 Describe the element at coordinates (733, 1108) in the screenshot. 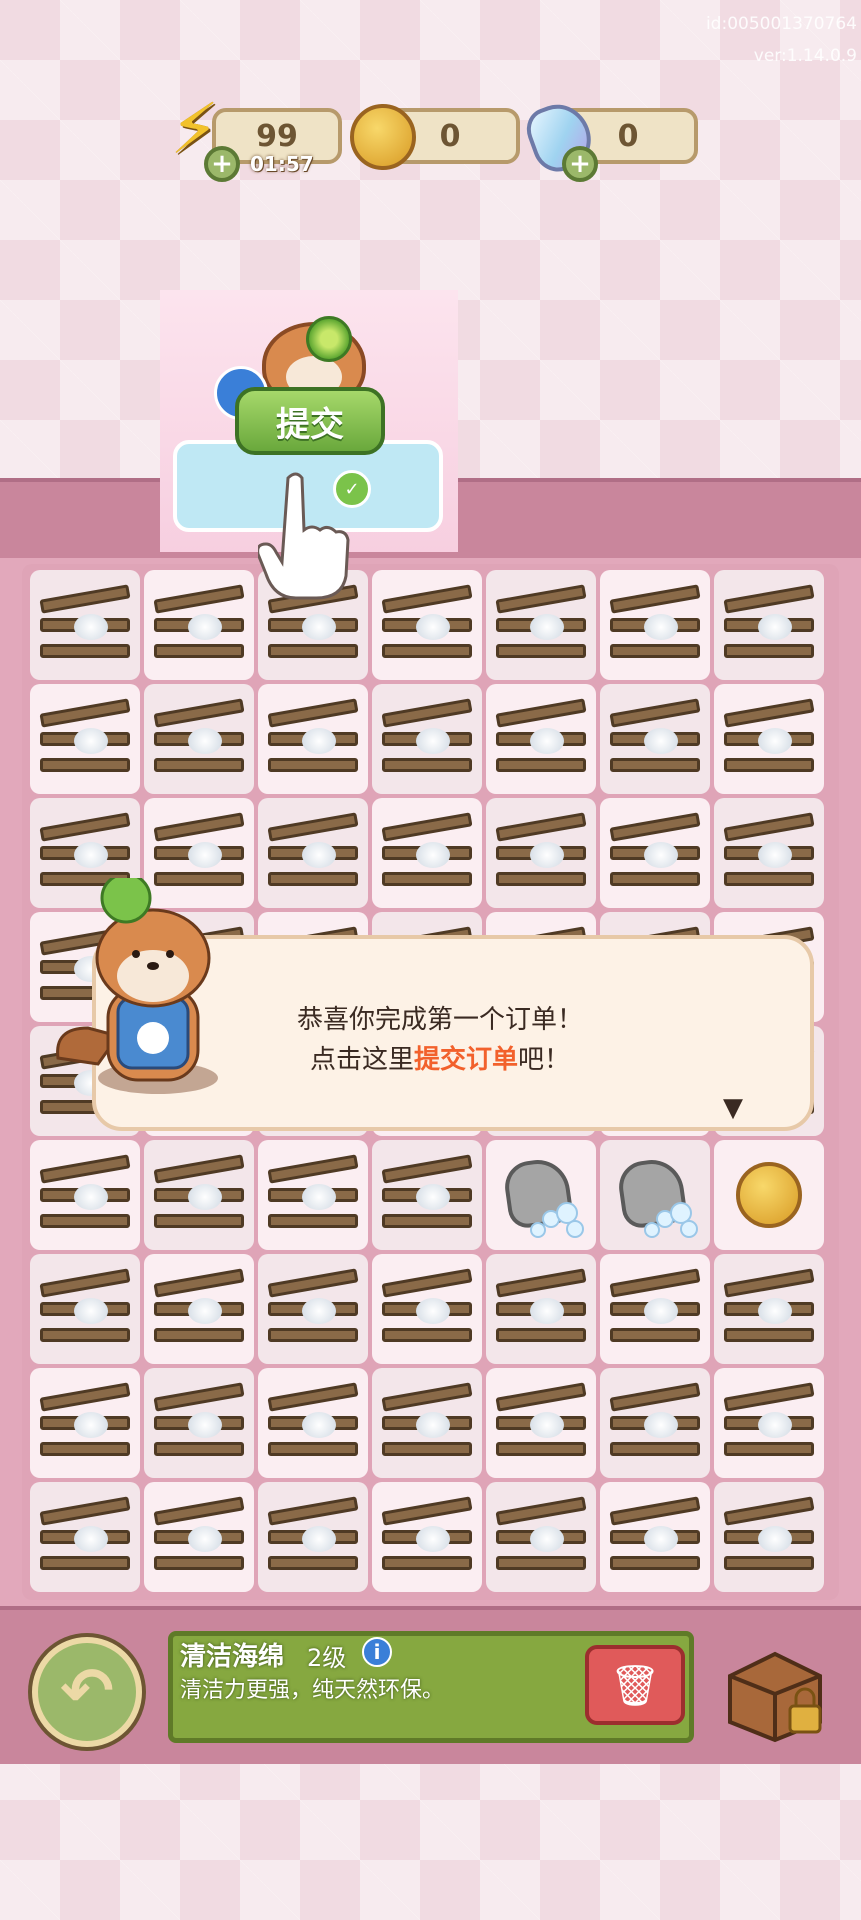

I see `continue-arrow-icon: ▼` at that location.